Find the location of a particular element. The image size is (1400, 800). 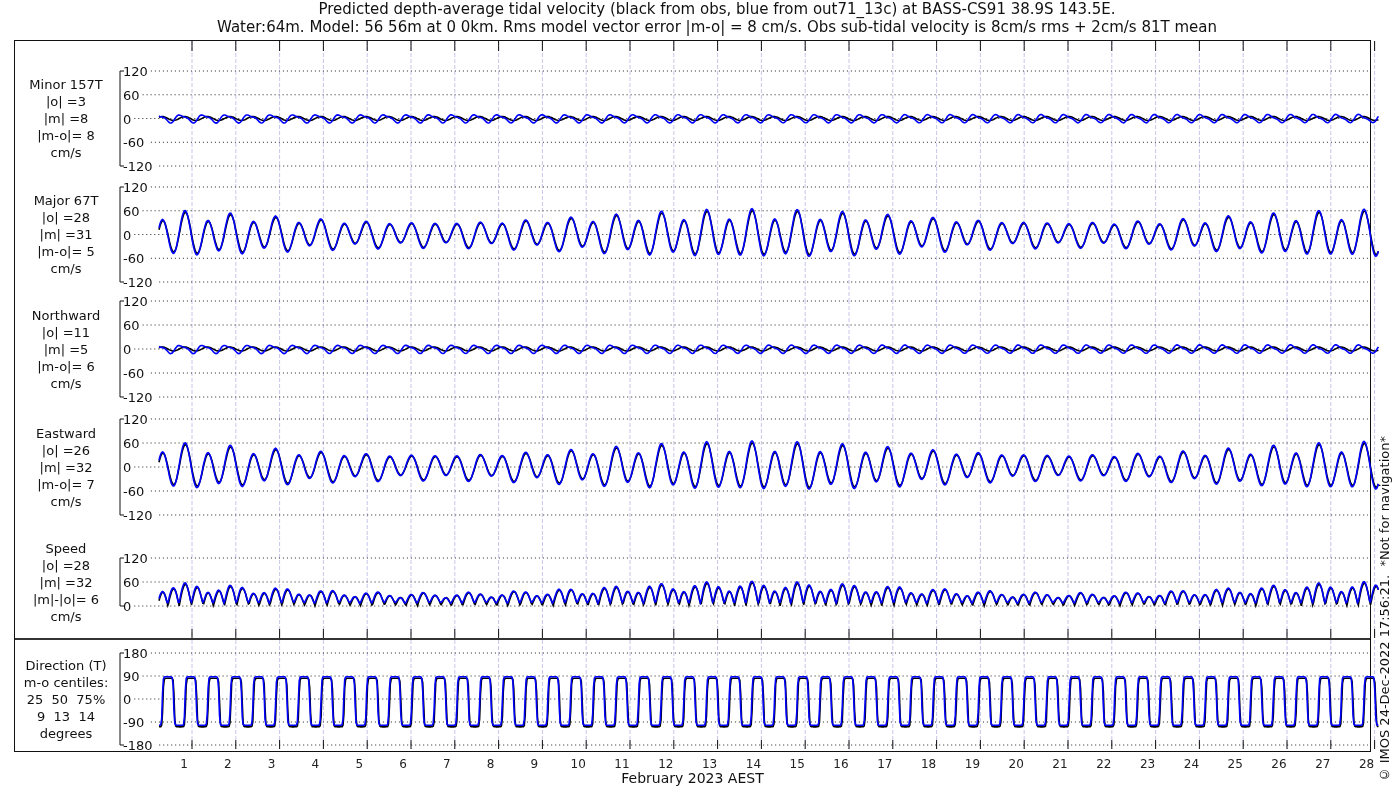

y-axis is located at coordinates (122, 582).